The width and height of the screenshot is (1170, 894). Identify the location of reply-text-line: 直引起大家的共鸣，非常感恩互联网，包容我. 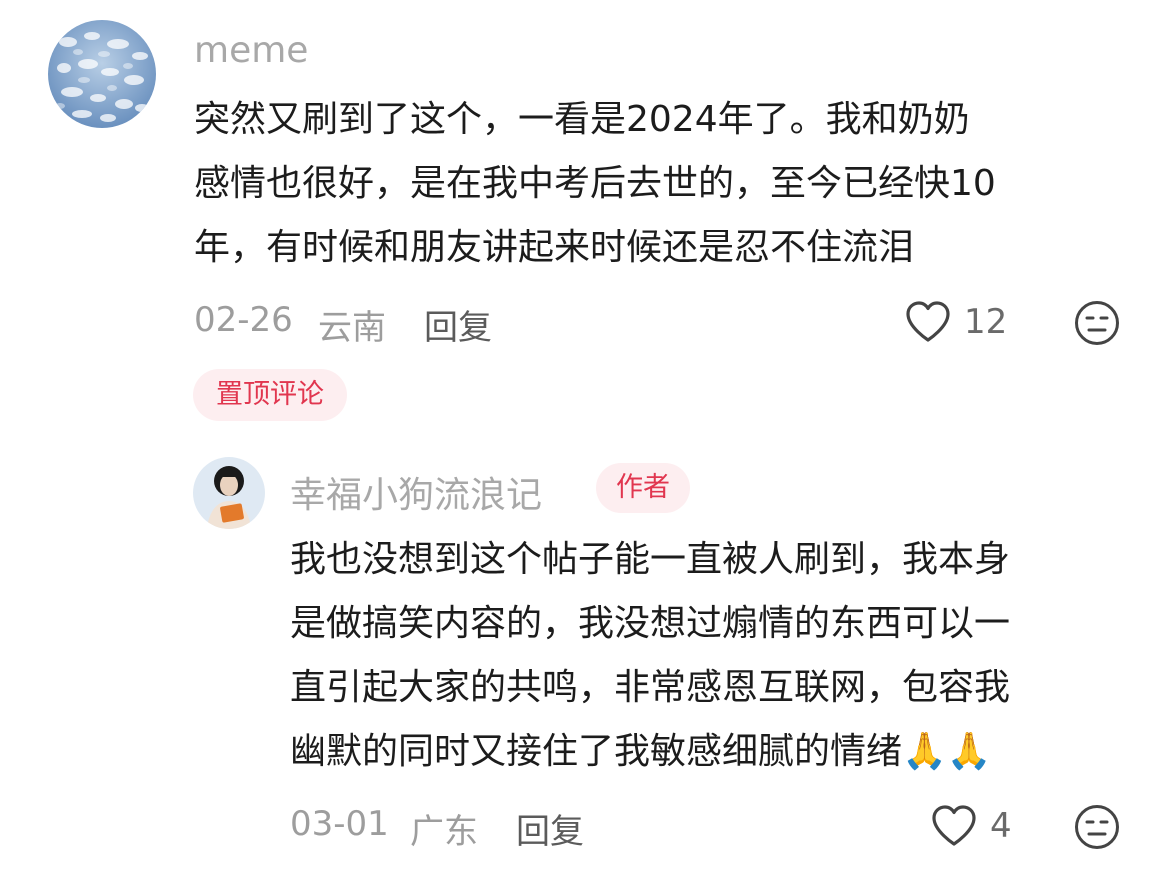
(650, 687).